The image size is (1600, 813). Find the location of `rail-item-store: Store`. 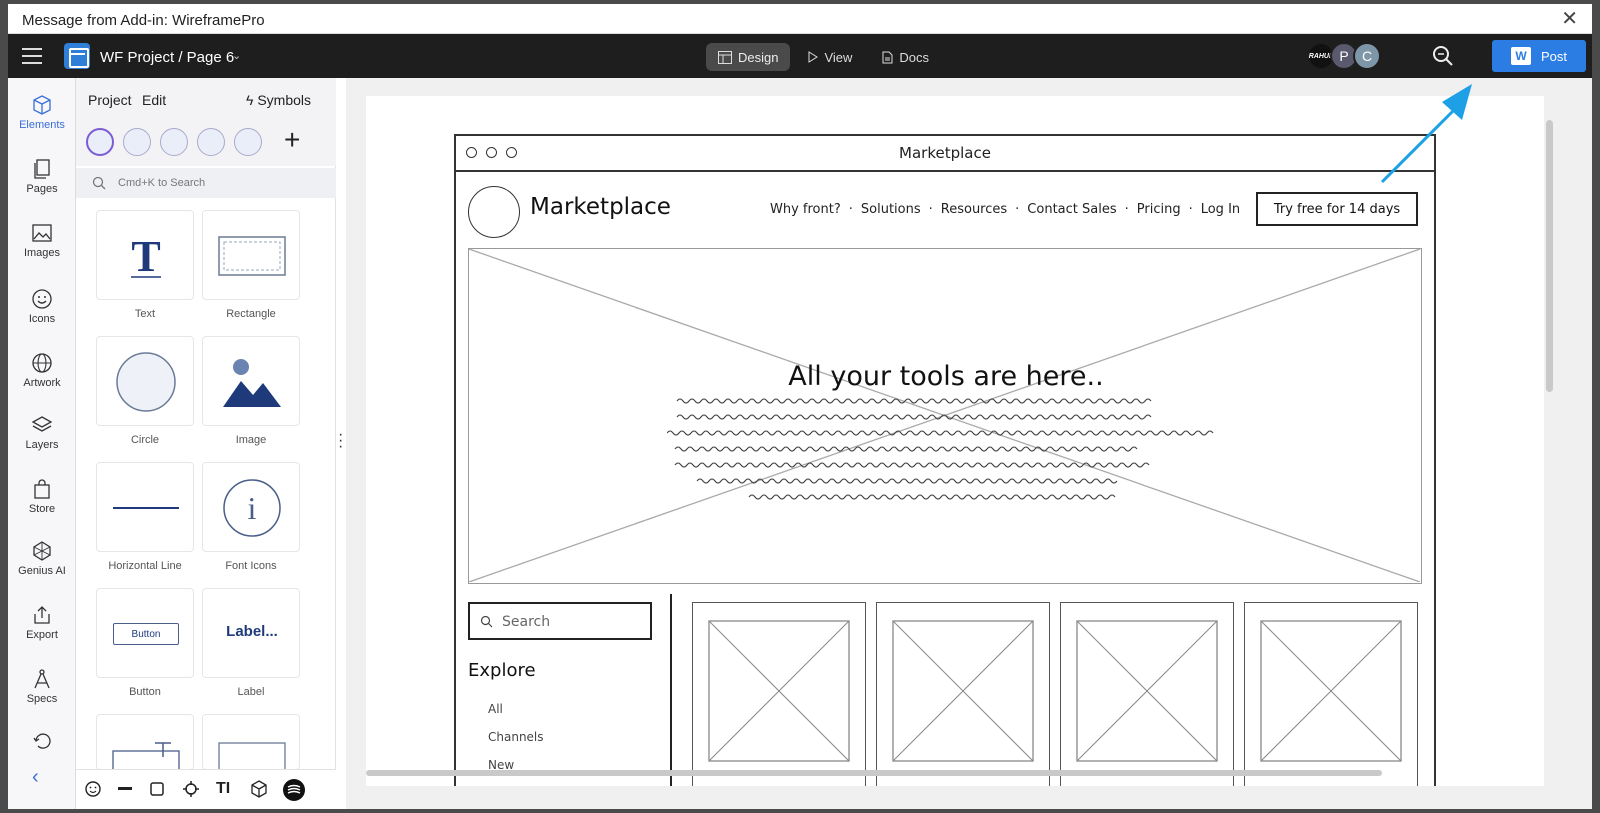

rail-item-store: Store is located at coordinates (42, 496).